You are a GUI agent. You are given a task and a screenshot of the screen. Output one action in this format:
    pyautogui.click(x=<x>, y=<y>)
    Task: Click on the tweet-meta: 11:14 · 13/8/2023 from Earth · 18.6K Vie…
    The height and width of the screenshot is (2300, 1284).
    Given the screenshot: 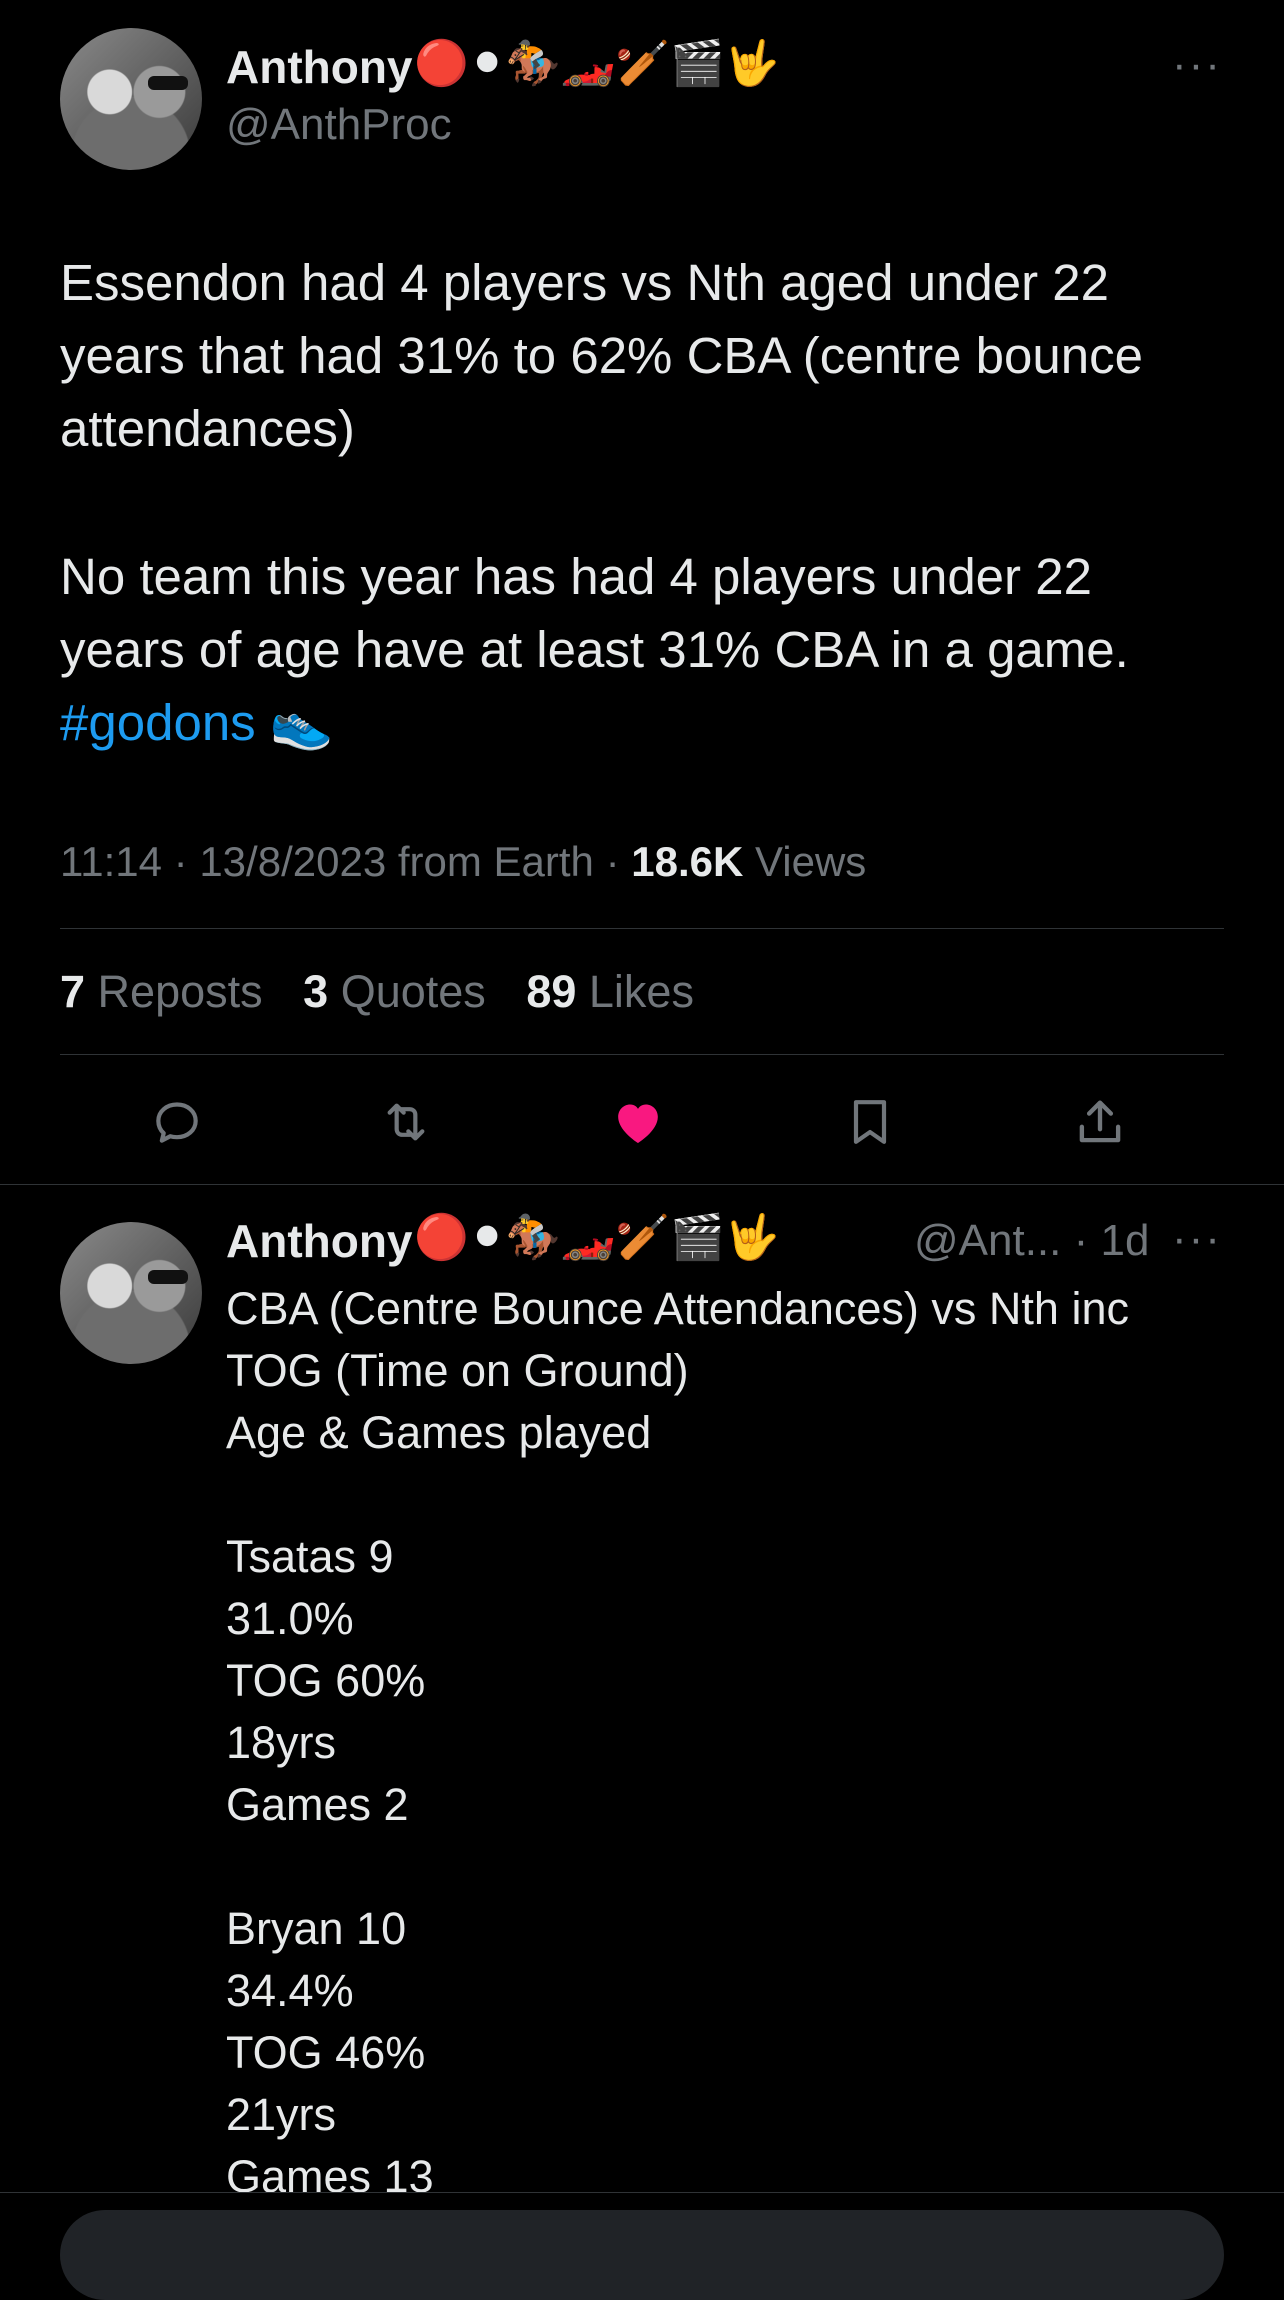 What is the action you would take?
    pyautogui.click(x=463, y=861)
    